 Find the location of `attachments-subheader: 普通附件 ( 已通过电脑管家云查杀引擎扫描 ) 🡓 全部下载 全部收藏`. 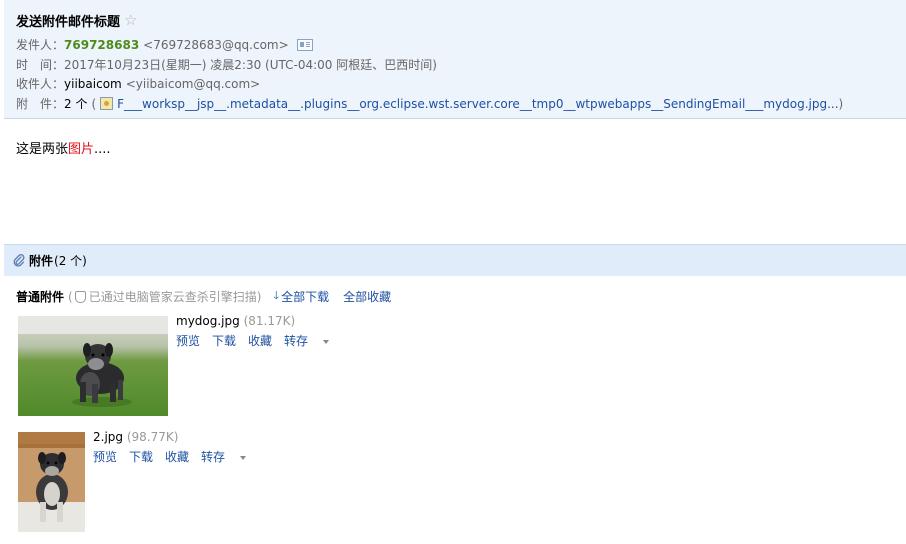

attachments-subheader: 普通附件 ( 已通过电脑管家云查杀引擎扫描 ) 🡓 全部下载 全部收藏 is located at coordinates (203, 296).